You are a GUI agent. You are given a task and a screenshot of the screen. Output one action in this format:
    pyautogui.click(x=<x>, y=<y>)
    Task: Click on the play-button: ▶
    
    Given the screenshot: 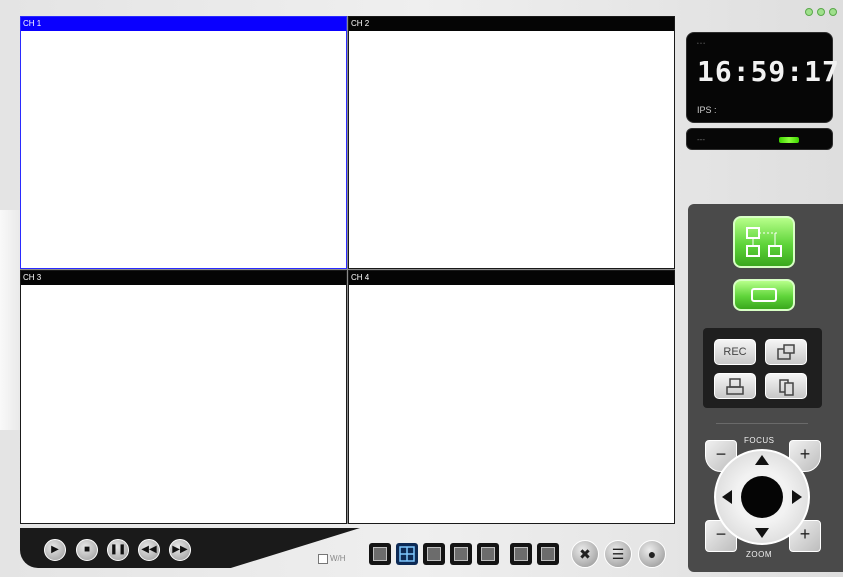 What is the action you would take?
    pyautogui.click(x=55, y=550)
    